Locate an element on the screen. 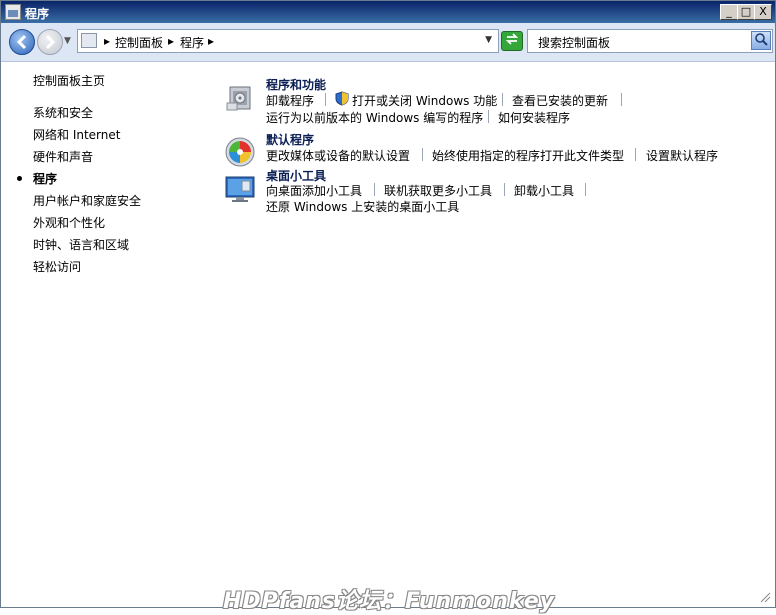 The height and width of the screenshot is (615, 776). forward-arrow-icon is located at coordinates (50, 42).